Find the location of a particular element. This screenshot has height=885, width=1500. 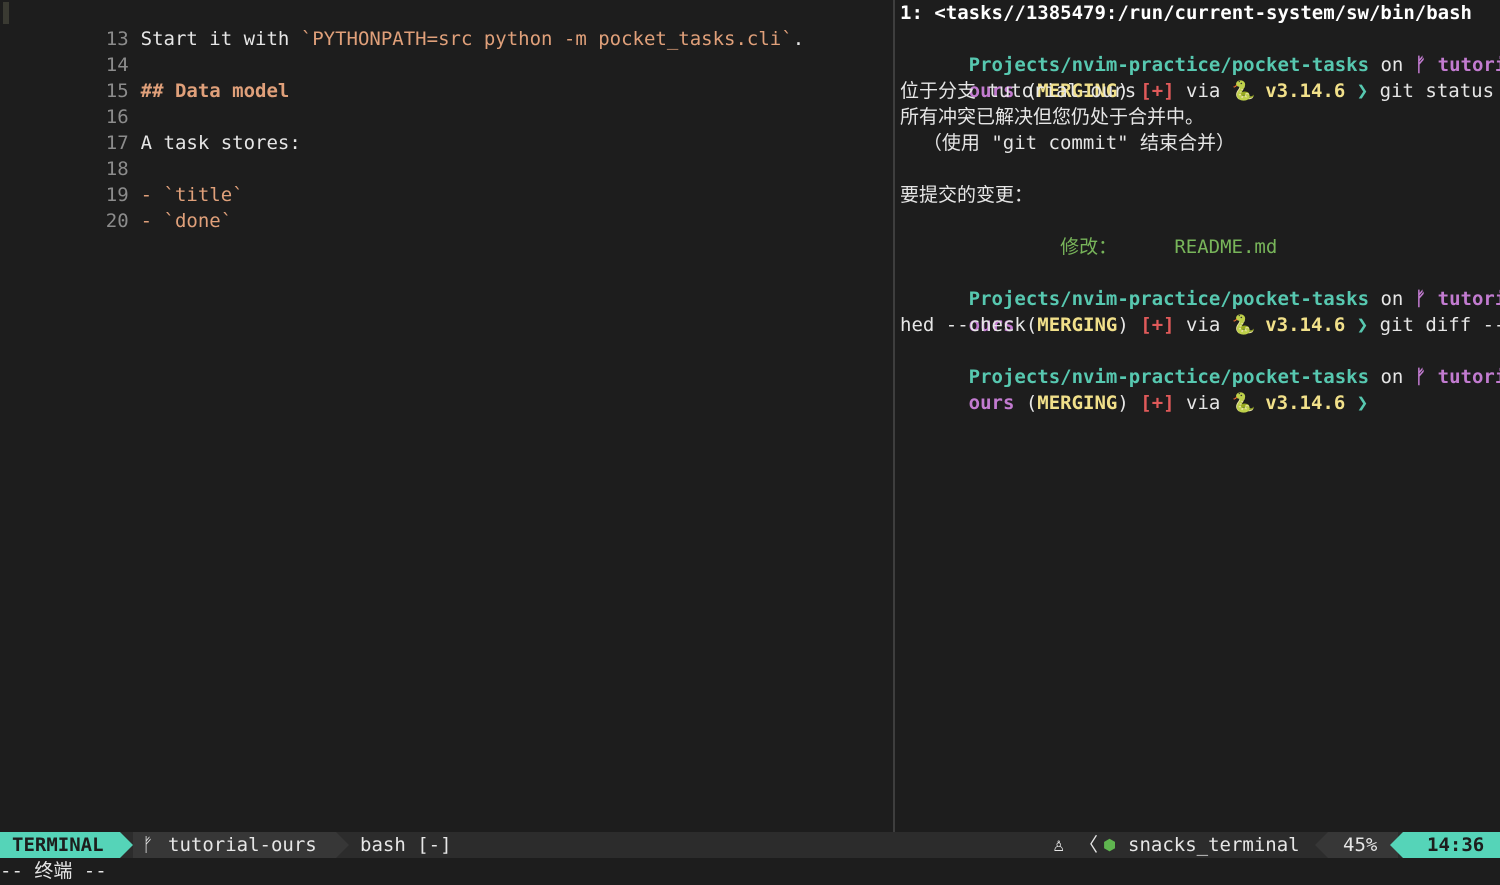

mode-indicator: TERMINAL is located at coordinates (60, 845).